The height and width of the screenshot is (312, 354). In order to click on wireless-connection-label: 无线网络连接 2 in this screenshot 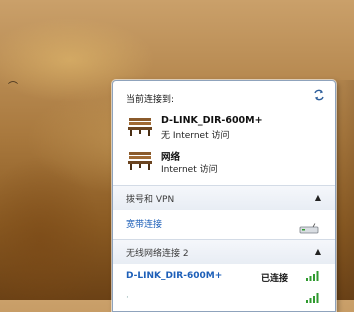, I will do `click(157, 254)`.